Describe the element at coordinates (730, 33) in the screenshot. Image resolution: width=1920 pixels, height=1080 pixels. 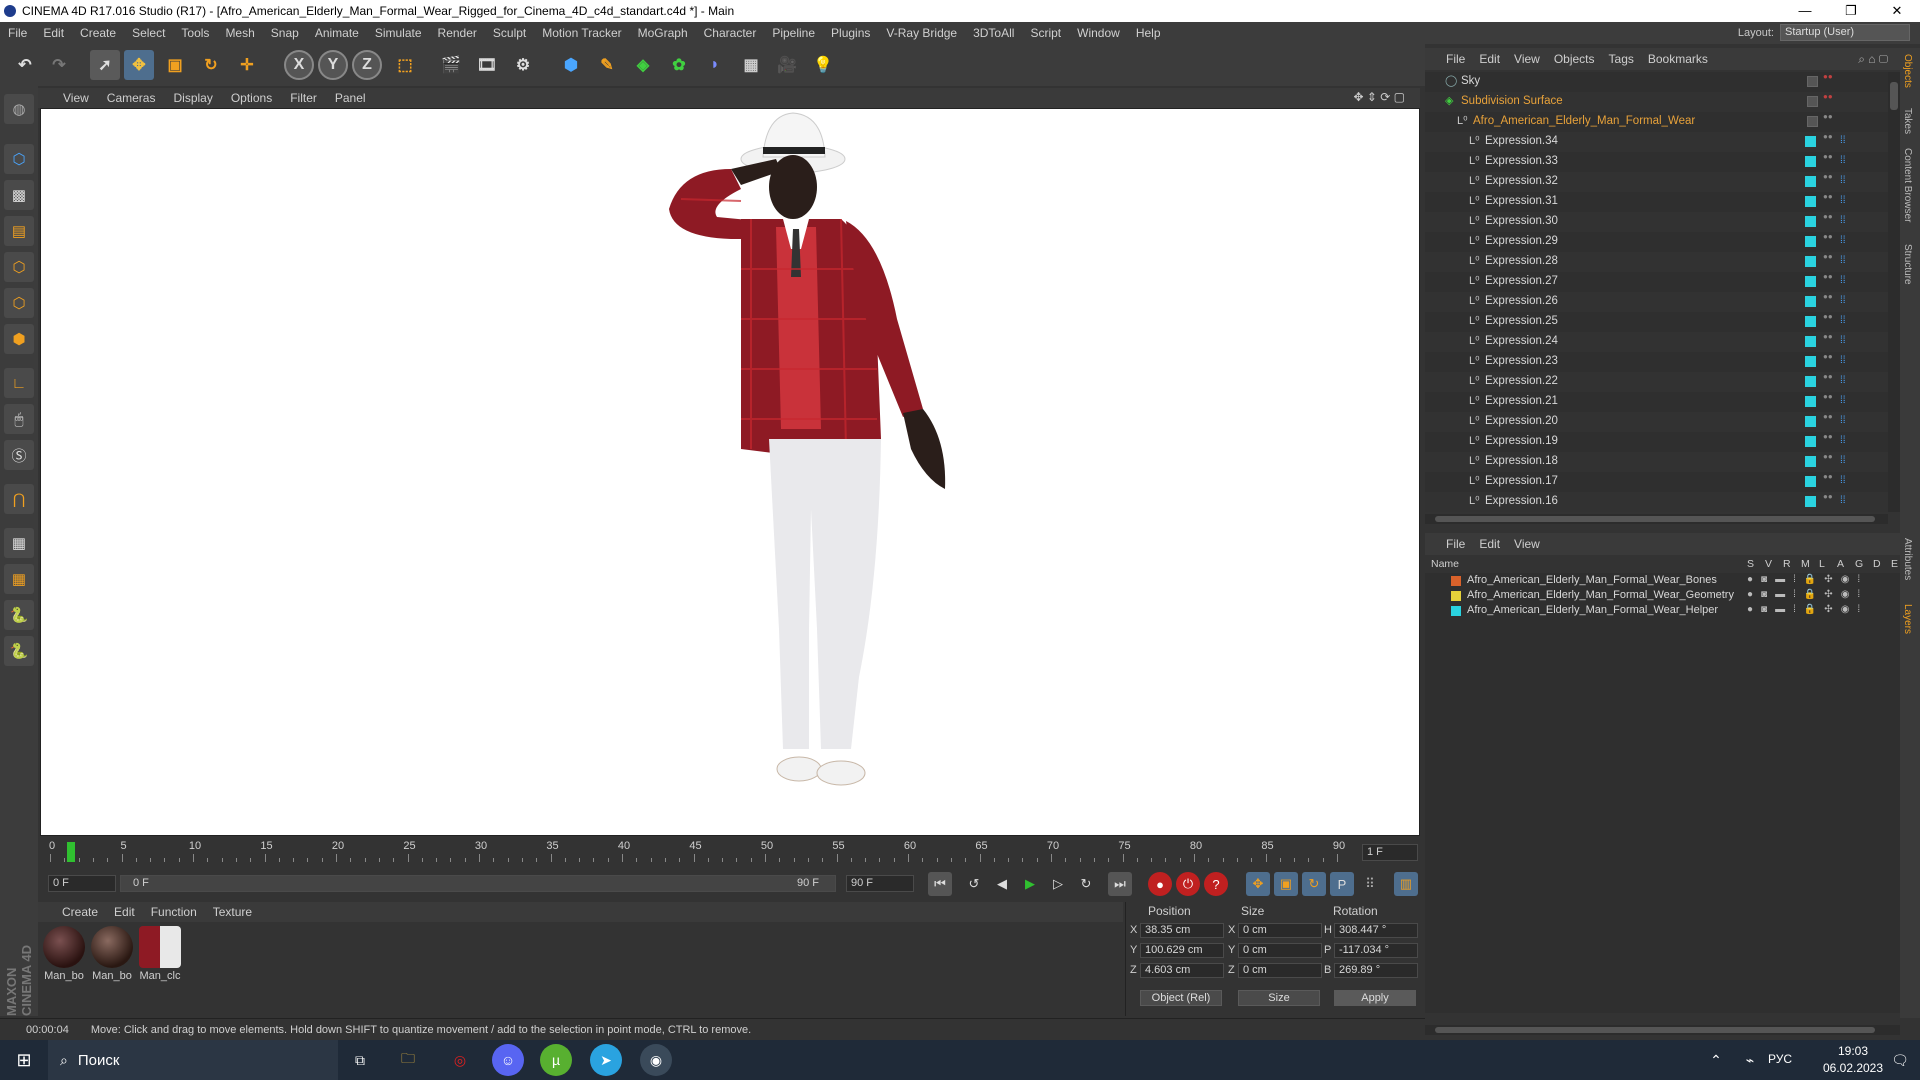
I see `menu-character: Character` at that location.